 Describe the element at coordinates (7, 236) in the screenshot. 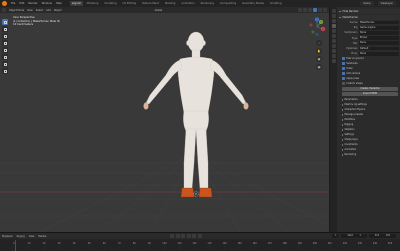

I see `menu-playback: Playback` at that location.